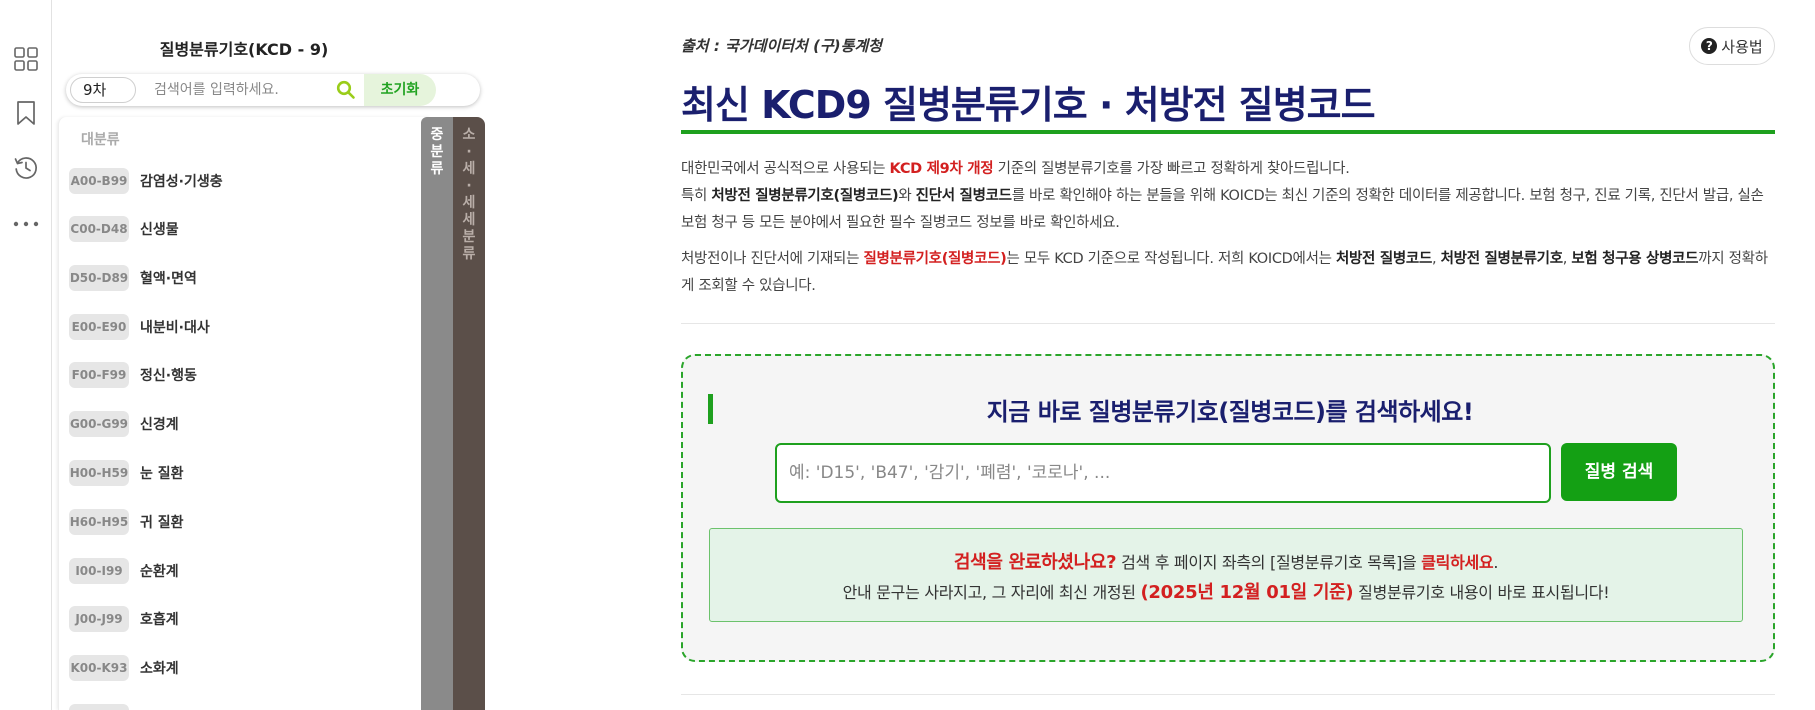 The width and height of the screenshot is (1815, 710). What do you see at coordinates (26, 355) in the screenshot?
I see `icon-rail` at bounding box center [26, 355].